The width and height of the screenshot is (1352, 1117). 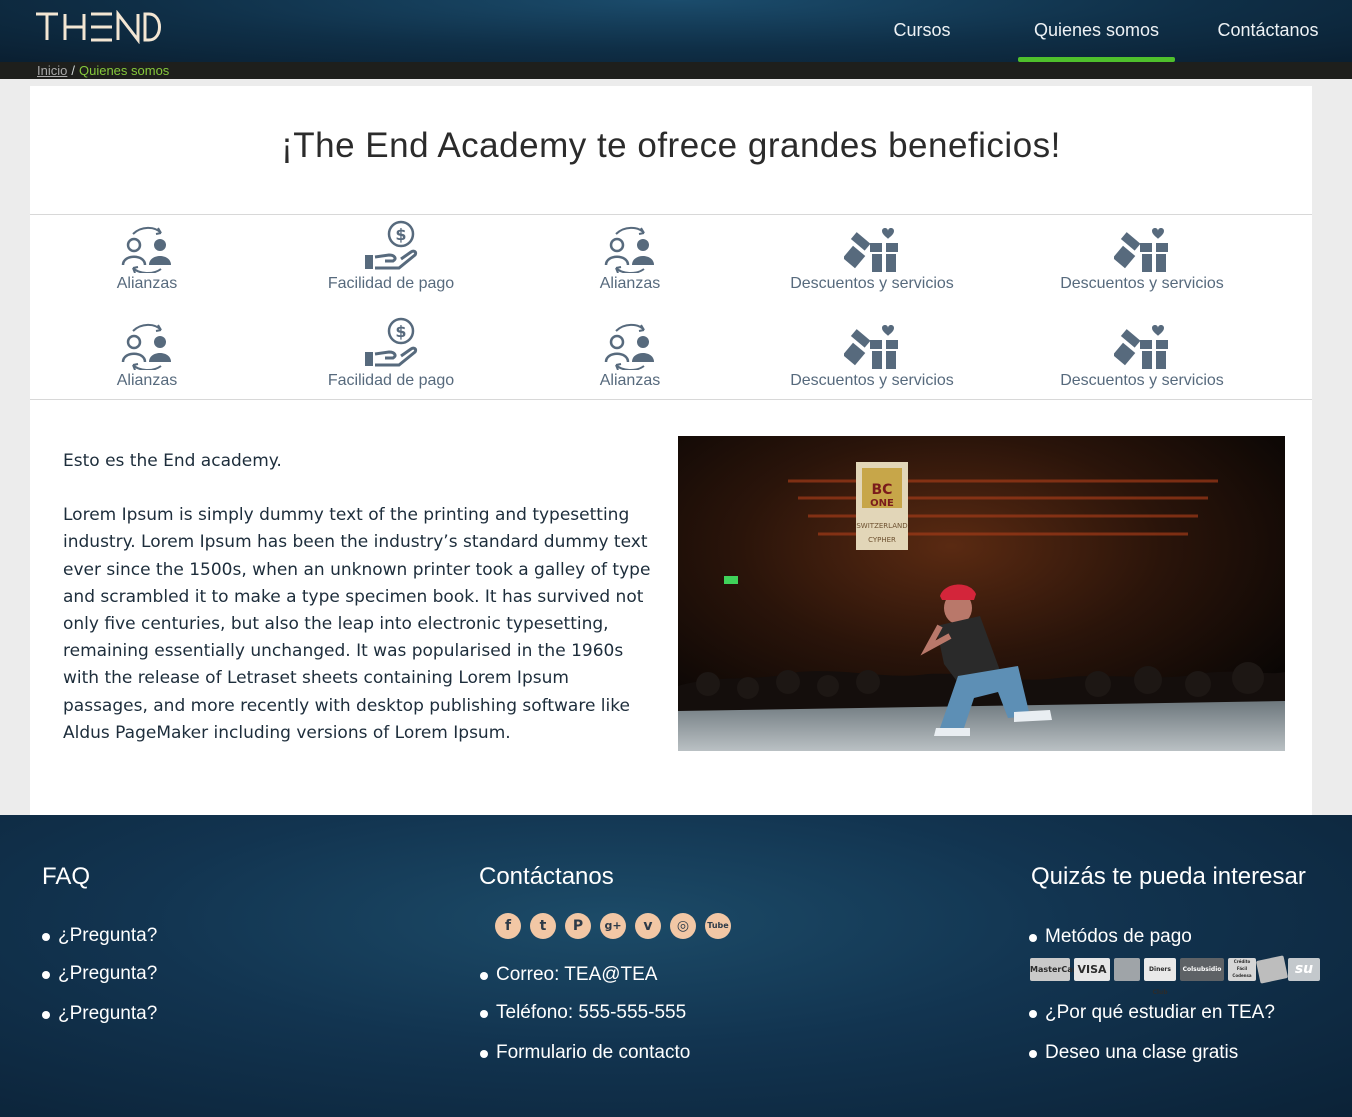 What do you see at coordinates (882, 503) in the screenshot?
I see `sign-one: ONE` at bounding box center [882, 503].